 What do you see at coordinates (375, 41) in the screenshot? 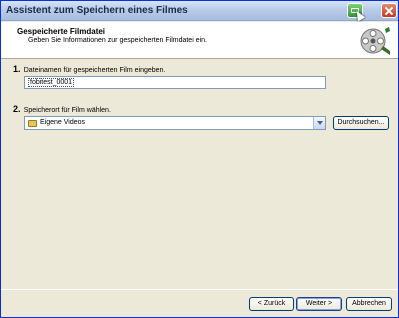
I see `film-reel-icon` at bounding box center [375, 41].